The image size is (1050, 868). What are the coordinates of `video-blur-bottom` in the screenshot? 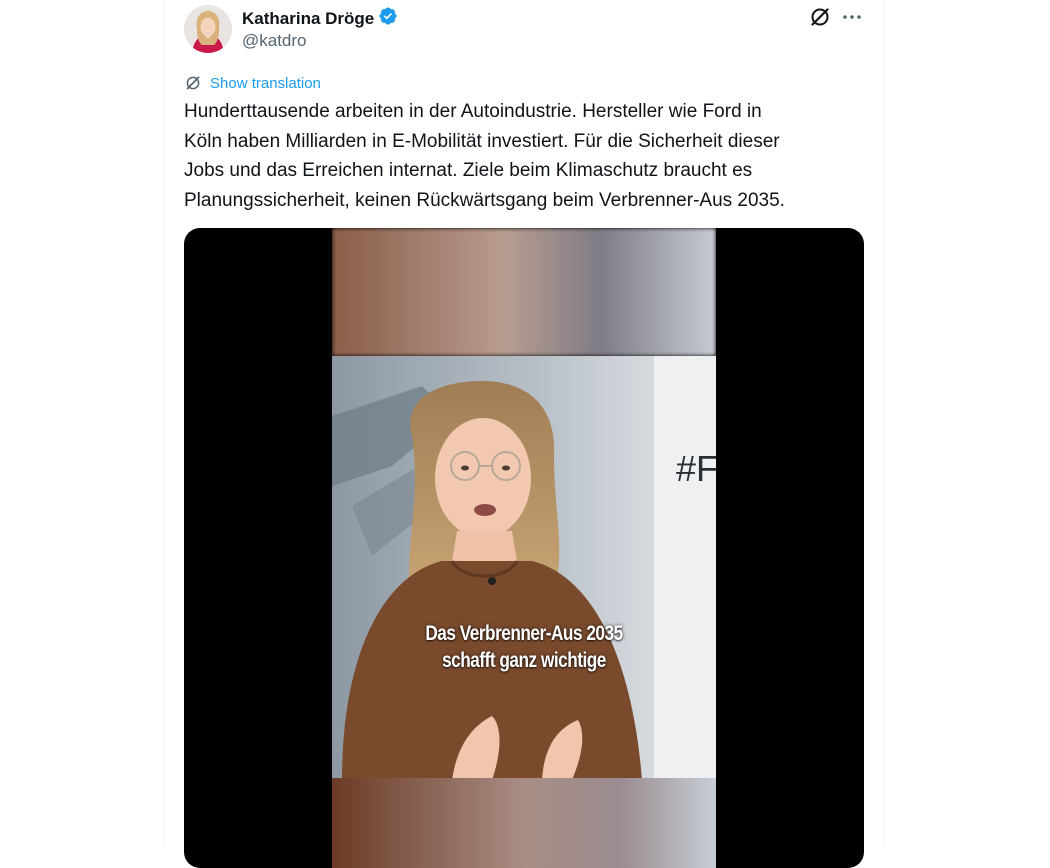 It's located at (524, 823).